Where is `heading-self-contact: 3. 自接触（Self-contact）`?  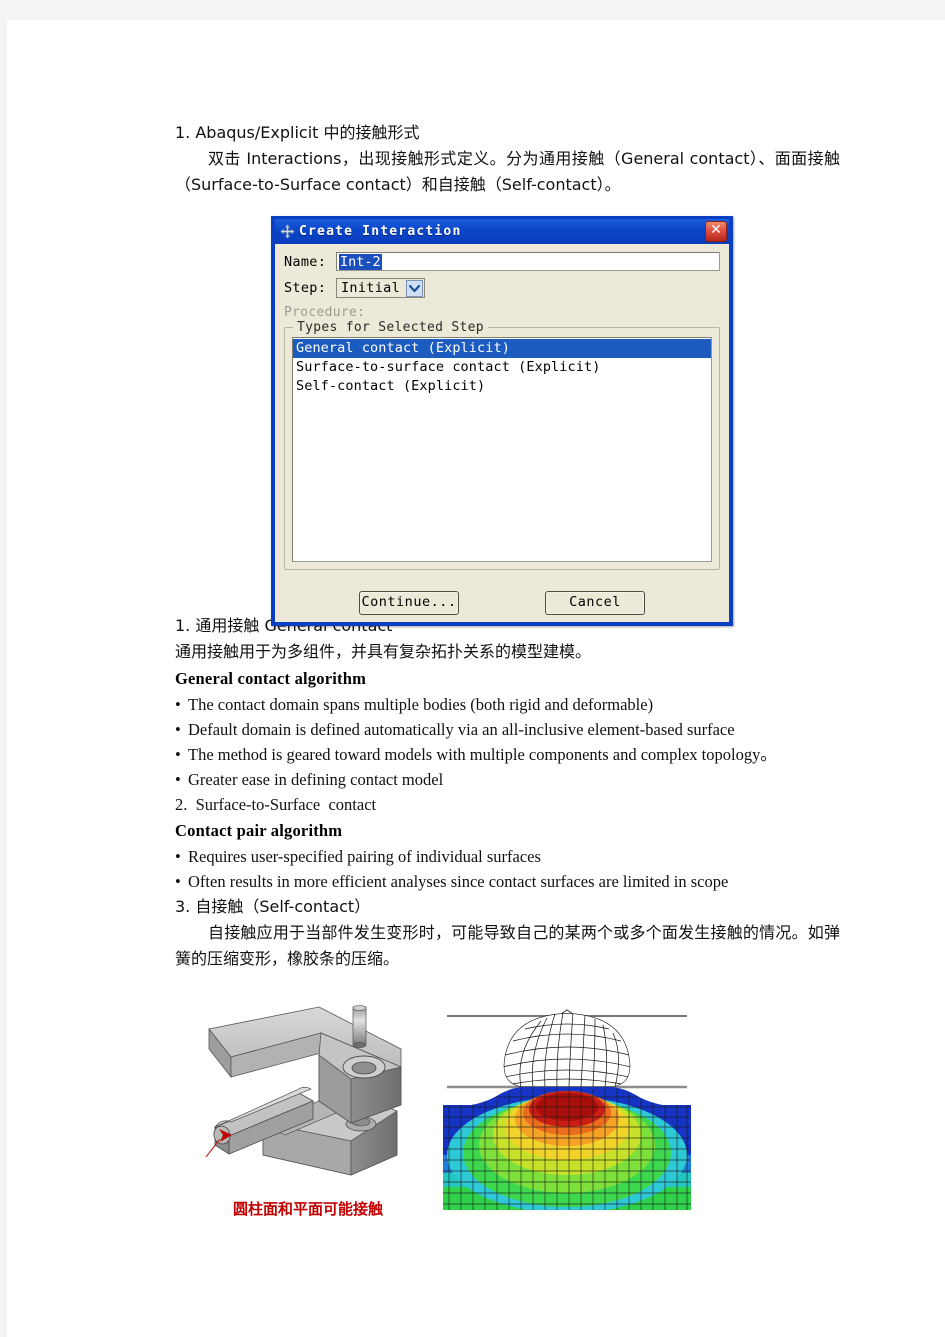
heading-self-contact: 3. 自接触（Self-contact） is located at coordinates (507, 907).